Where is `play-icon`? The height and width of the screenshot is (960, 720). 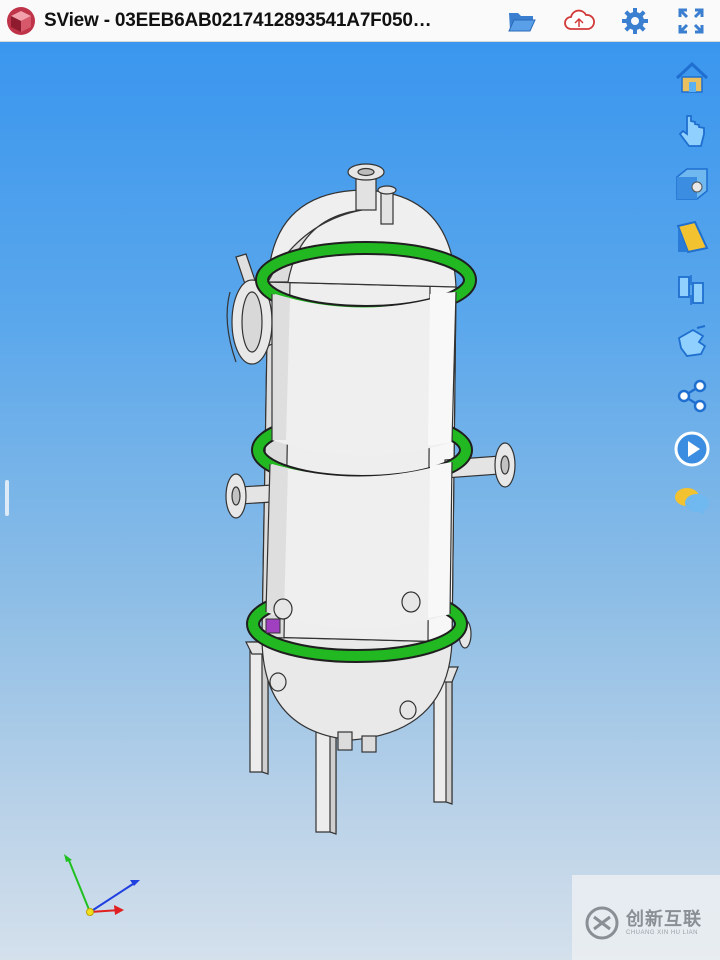 play-icon is located at coordinates (692, 449).